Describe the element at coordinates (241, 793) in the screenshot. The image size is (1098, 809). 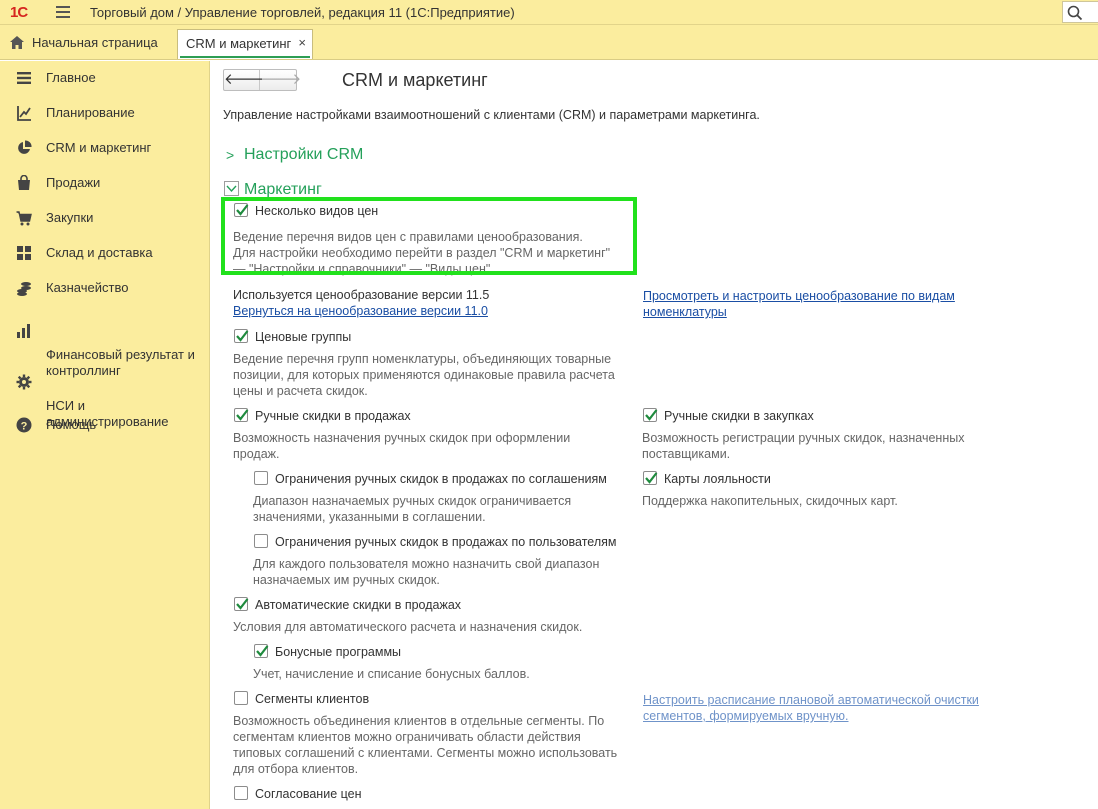
I see `checkbox-price-approval` at that location.